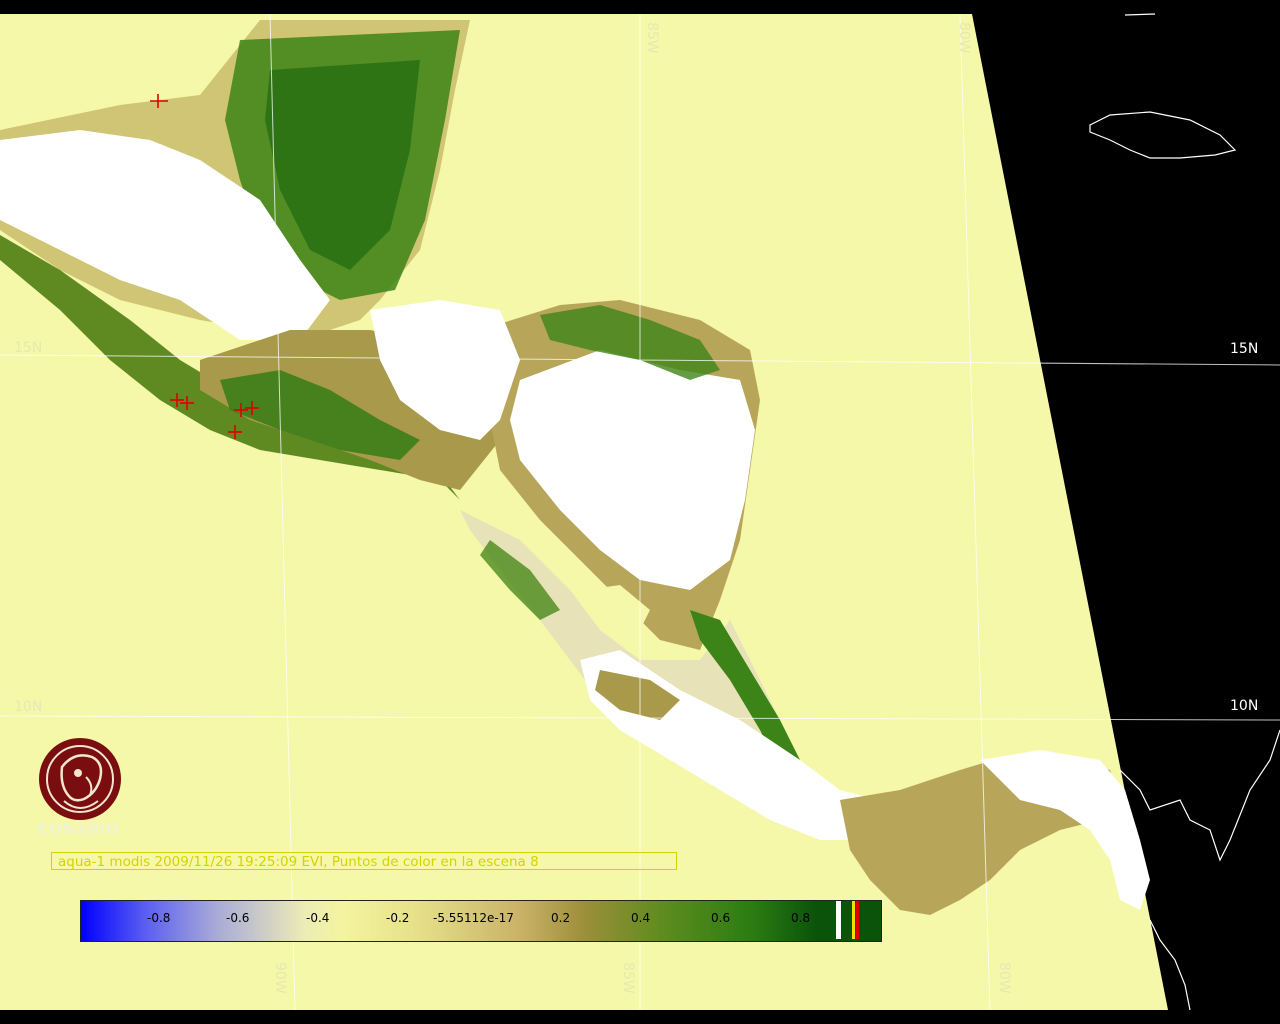 Image resolution: width=1280 pixels, height=1024 pixels. I want to click on lat-label-15n-right: 15N, so click(1244, 349).